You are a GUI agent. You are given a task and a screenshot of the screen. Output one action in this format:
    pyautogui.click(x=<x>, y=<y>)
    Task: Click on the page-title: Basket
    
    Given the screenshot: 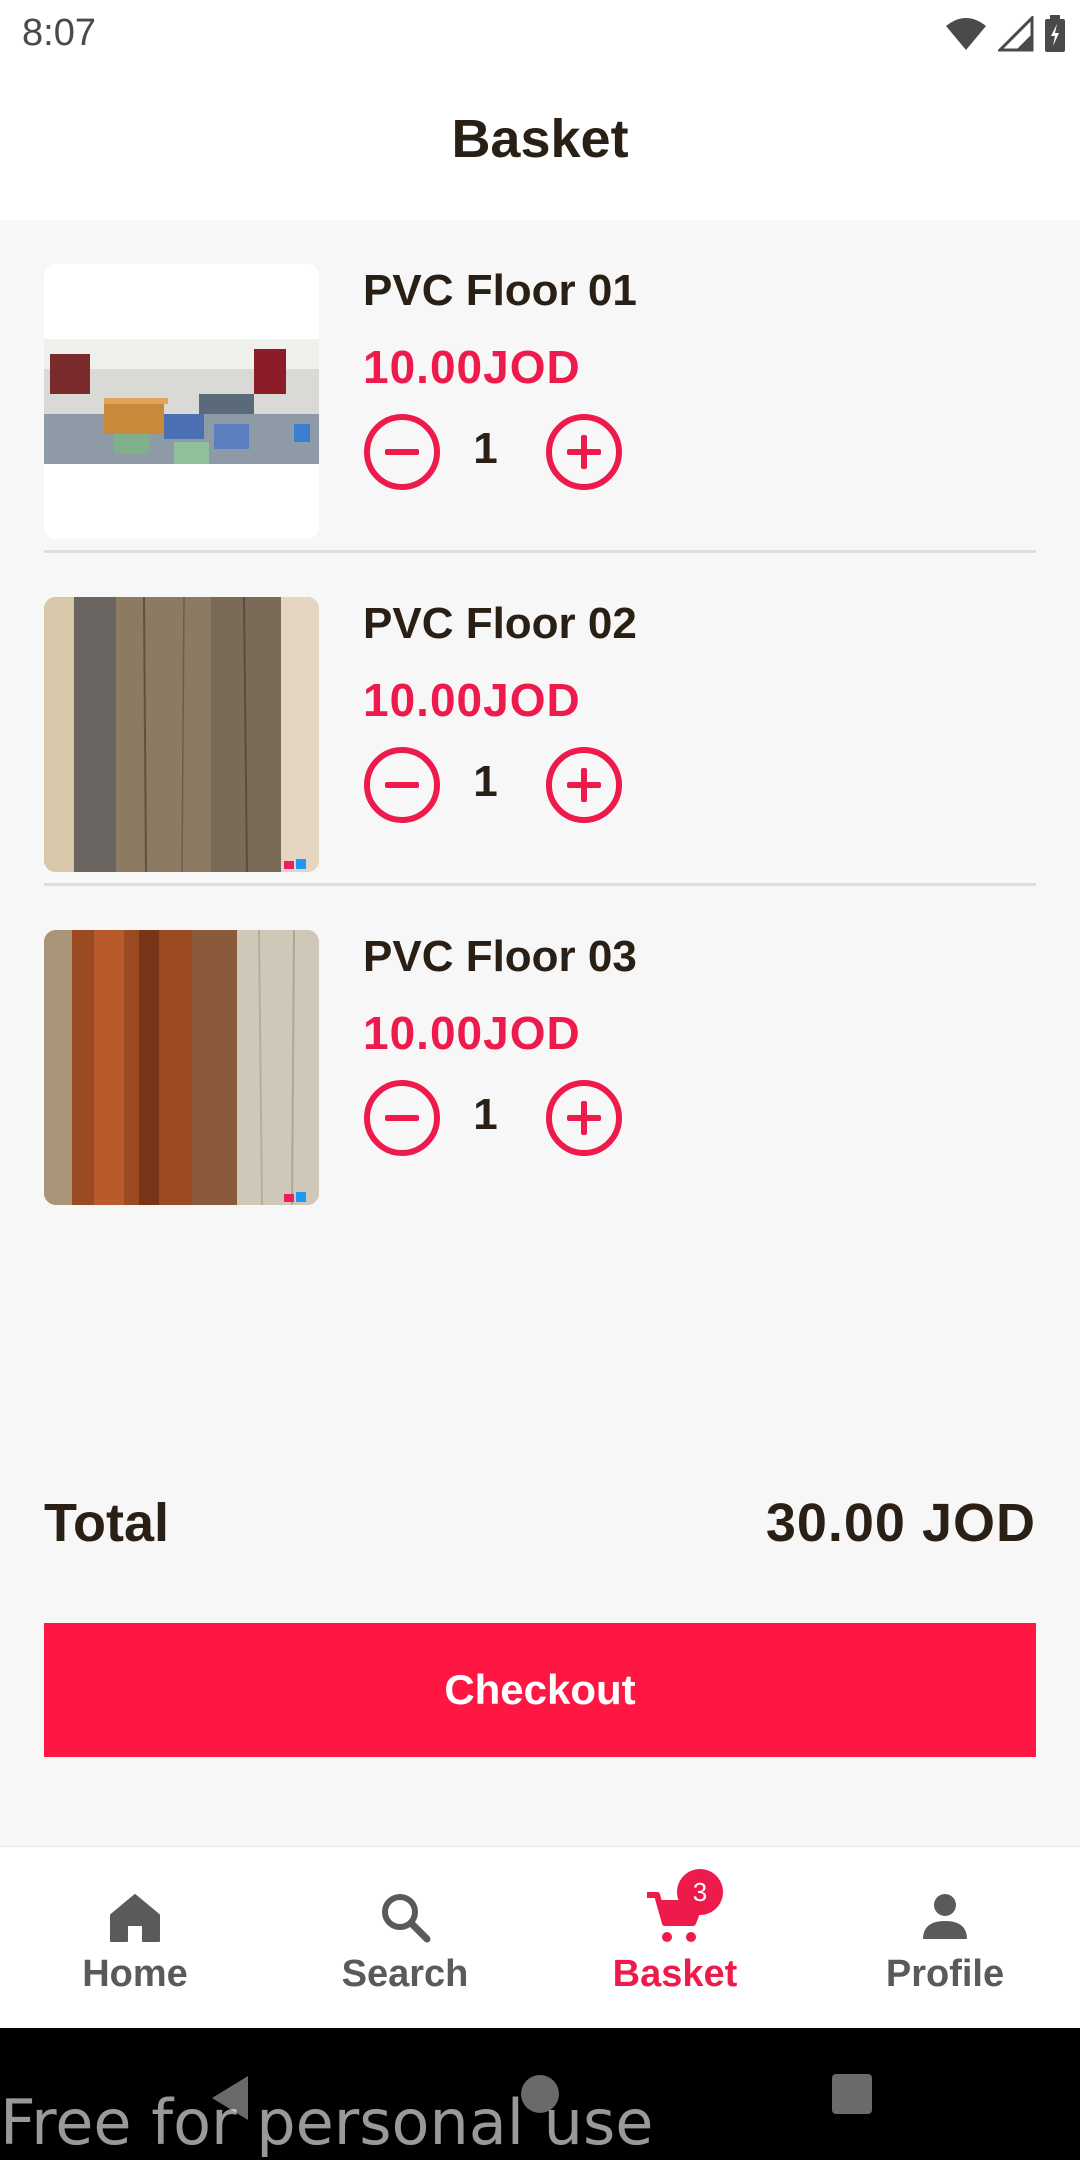 What is the action you would take?
    pyautogui.click(x=540, y=139)
    